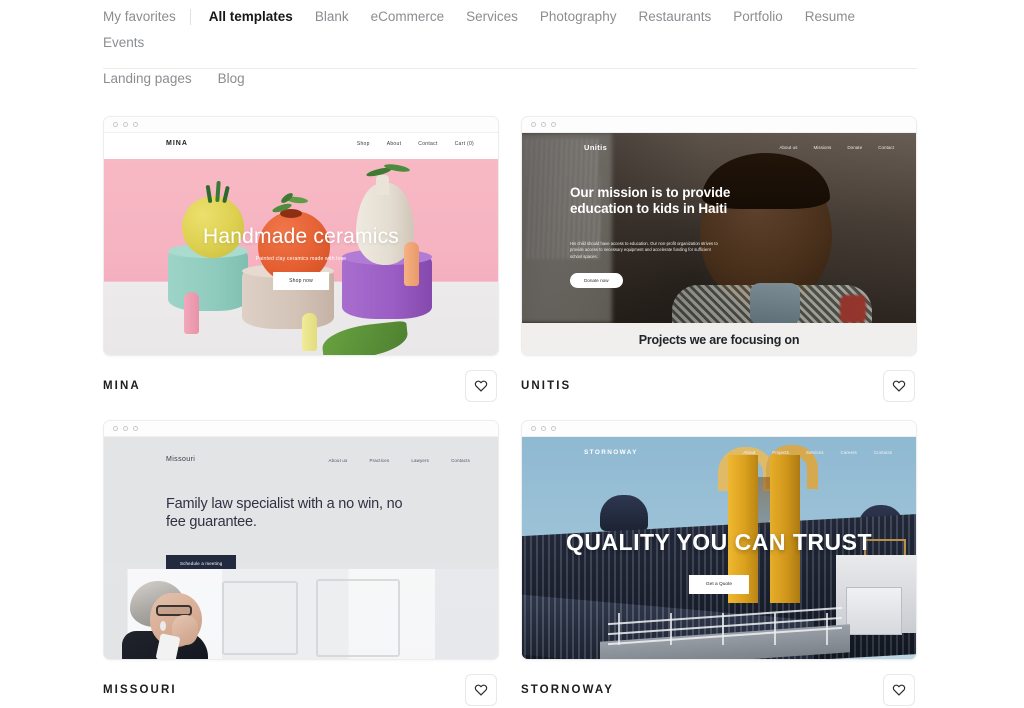 This screenshot has height=708, width=1024. What do you see at coordinates (231, 79) in the screenshot?
I see `tab-blog: Blog` at bounding box center [231, 79].